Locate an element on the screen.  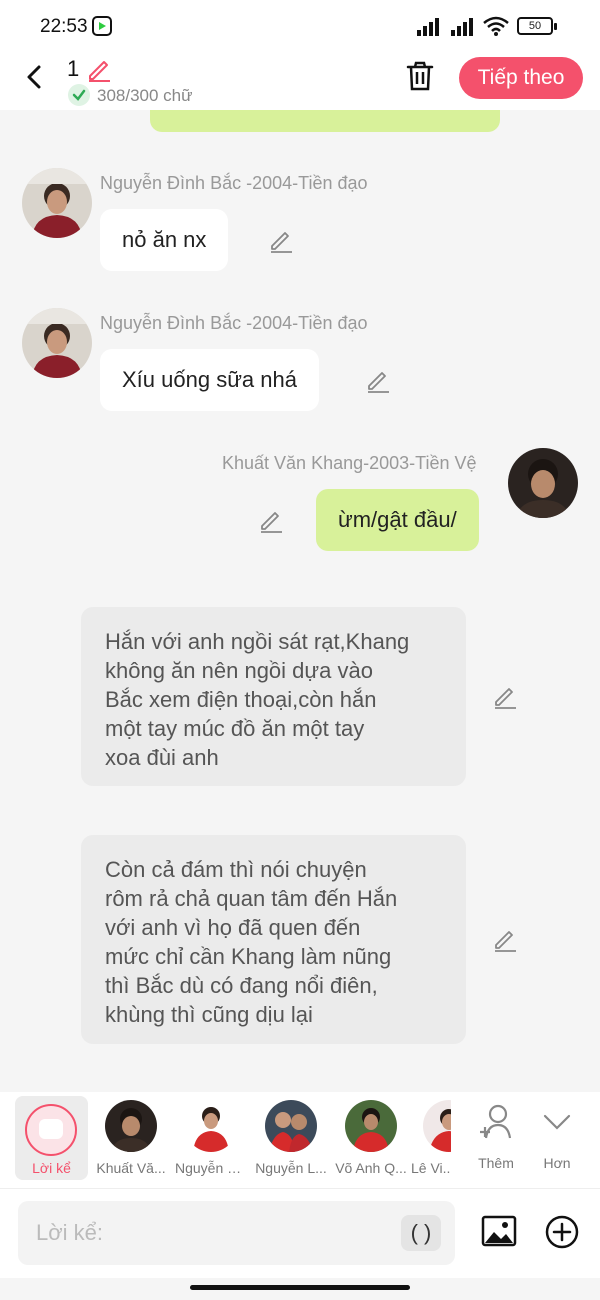
battery-icon: 50 is located at coordinates (537, 26).